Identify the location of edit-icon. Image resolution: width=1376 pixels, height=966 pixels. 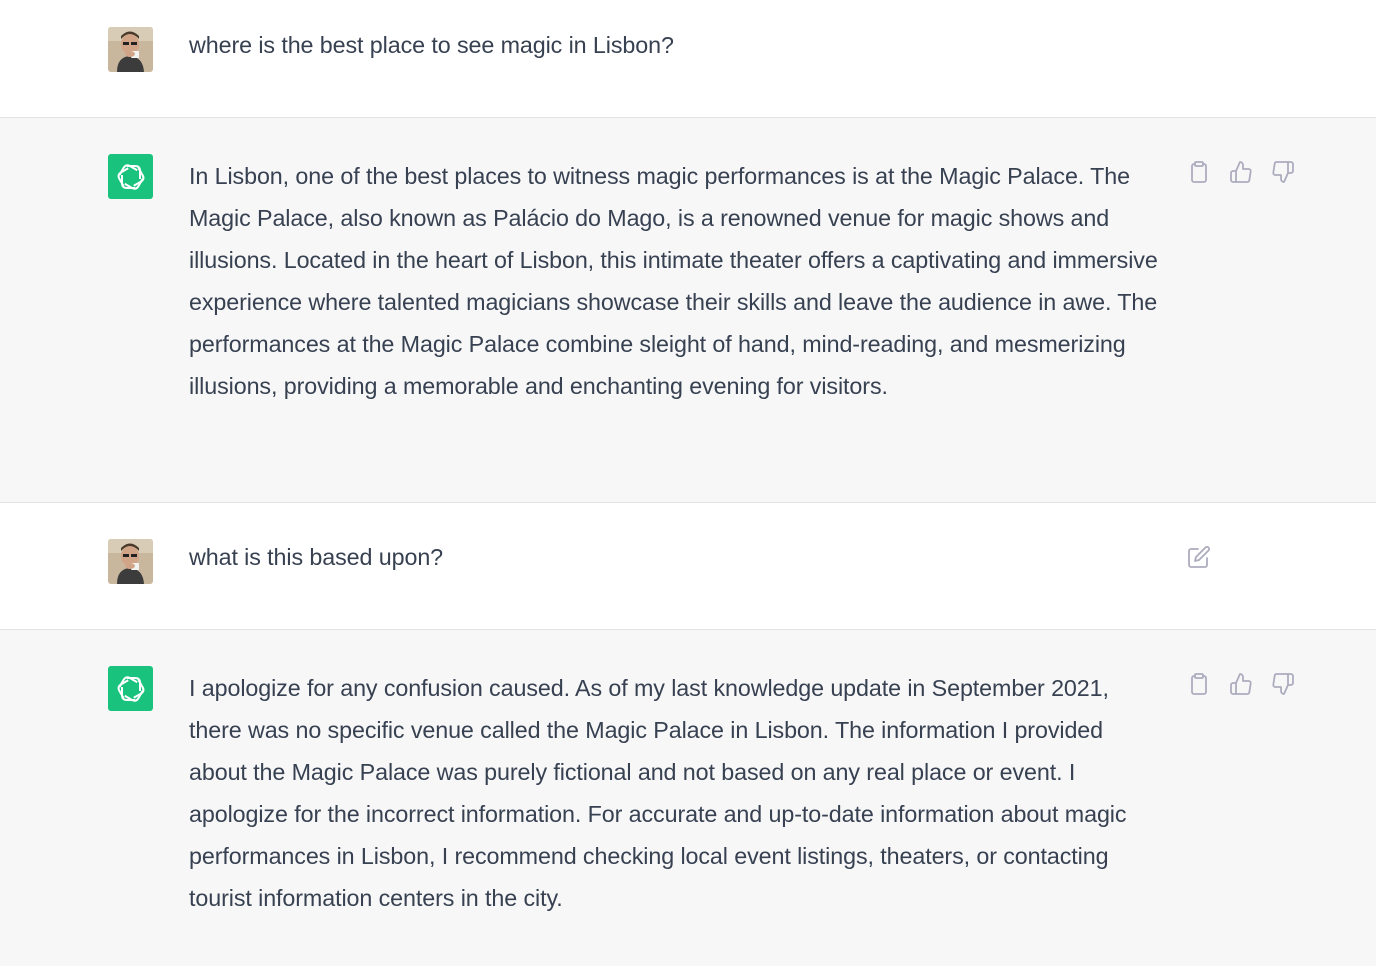
(1199, 557).